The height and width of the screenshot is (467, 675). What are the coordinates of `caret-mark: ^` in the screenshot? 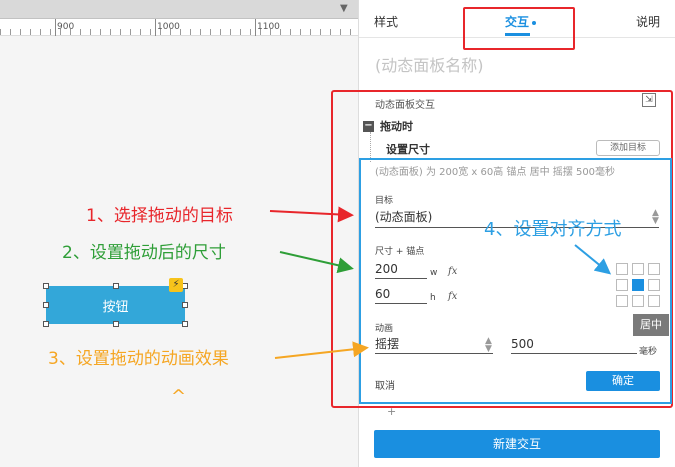 It's located at (179, 396).